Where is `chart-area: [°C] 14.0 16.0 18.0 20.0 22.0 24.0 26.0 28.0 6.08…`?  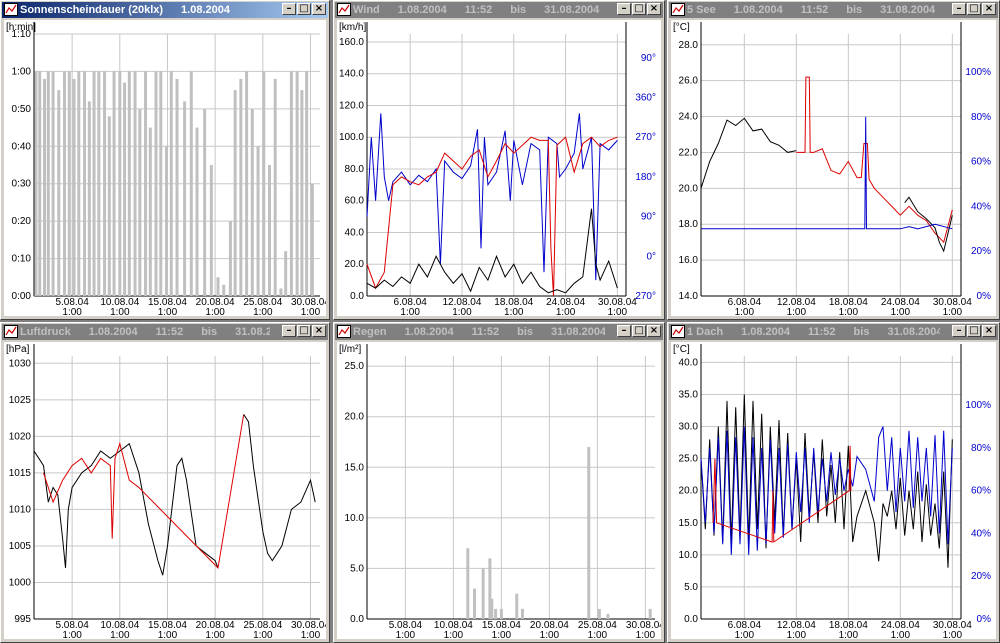
chart-area: [°C] 14.0 16.0 18.0 20.0 22.0 24.0 26.0 28.0 6.08… is located at coordinates (833, 168).